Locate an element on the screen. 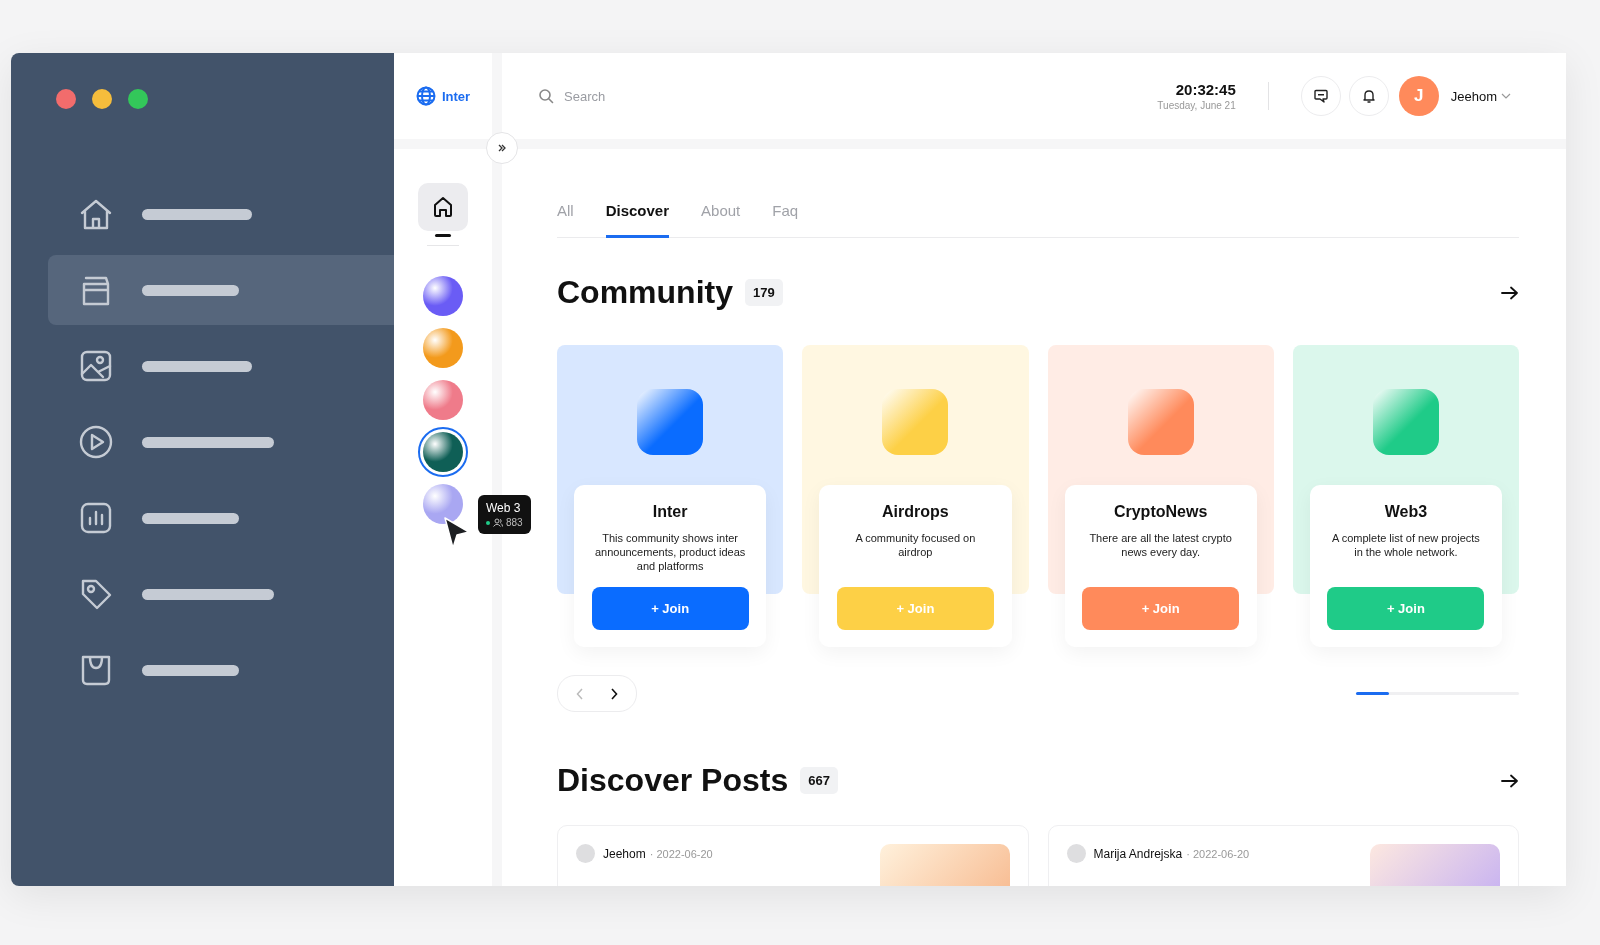 This screenshot has width=1600, height=945. chevrons-icon is located at coordinates (502, 148).